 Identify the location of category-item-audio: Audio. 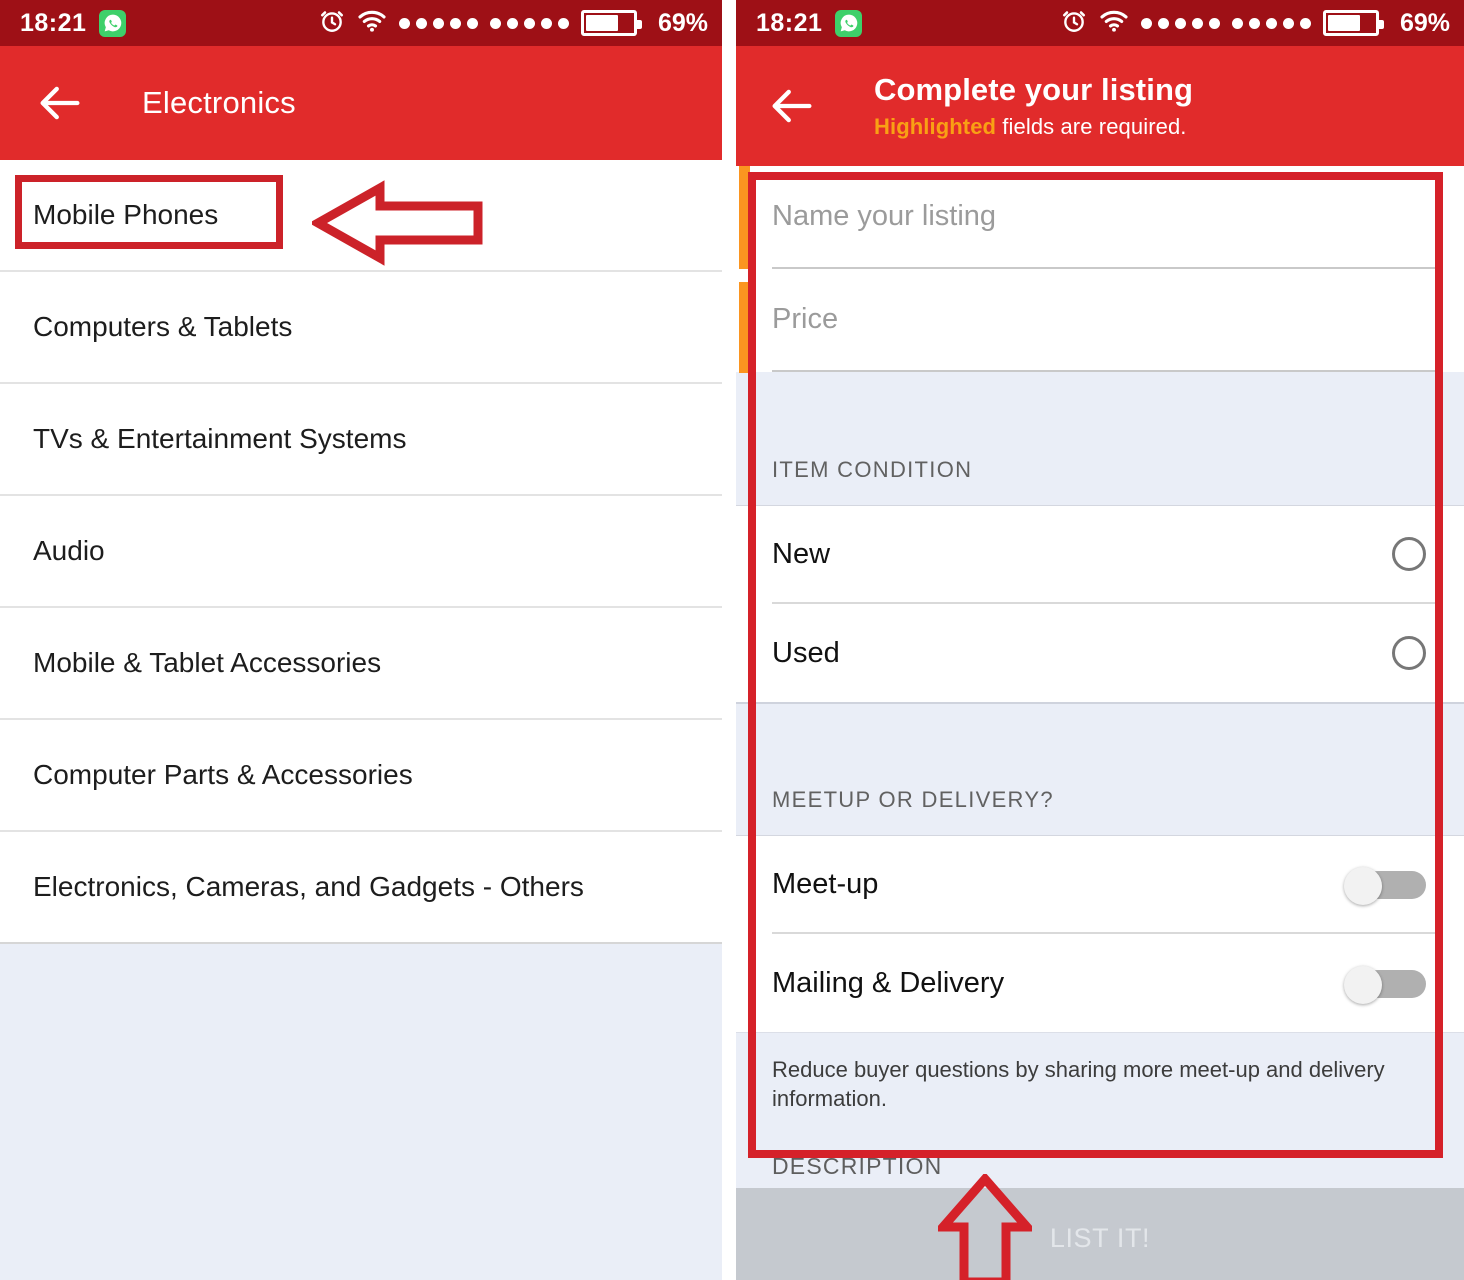
(361, 552).